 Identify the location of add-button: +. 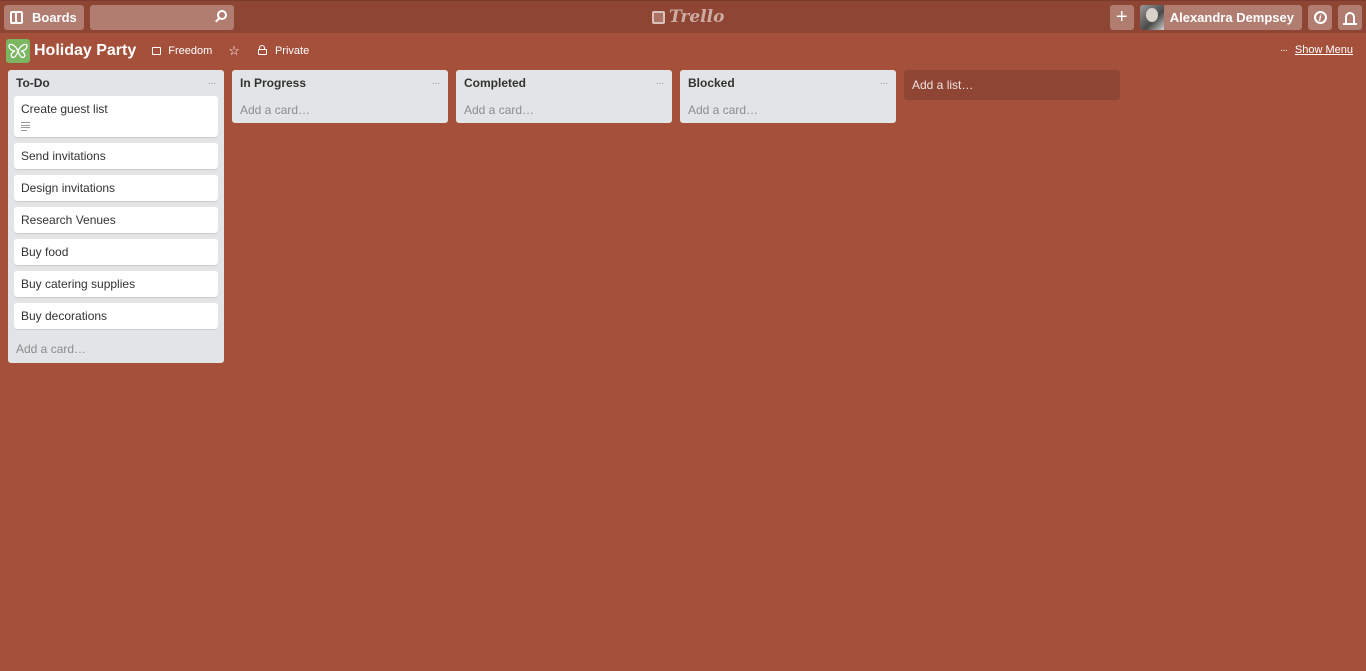
(1121, 17).